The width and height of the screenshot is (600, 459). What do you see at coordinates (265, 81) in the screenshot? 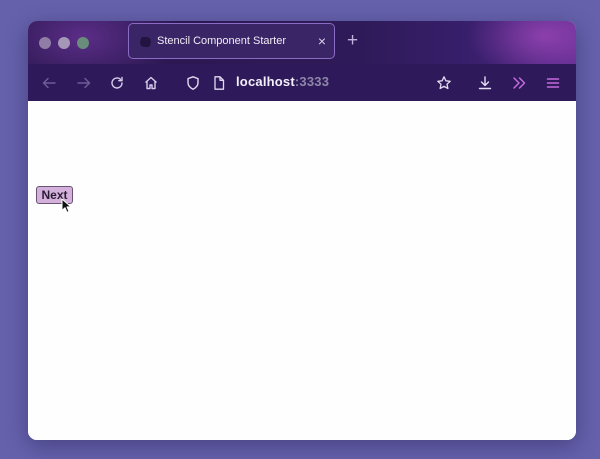
I see `url-host: localhost` at bounding box center [265, 81].